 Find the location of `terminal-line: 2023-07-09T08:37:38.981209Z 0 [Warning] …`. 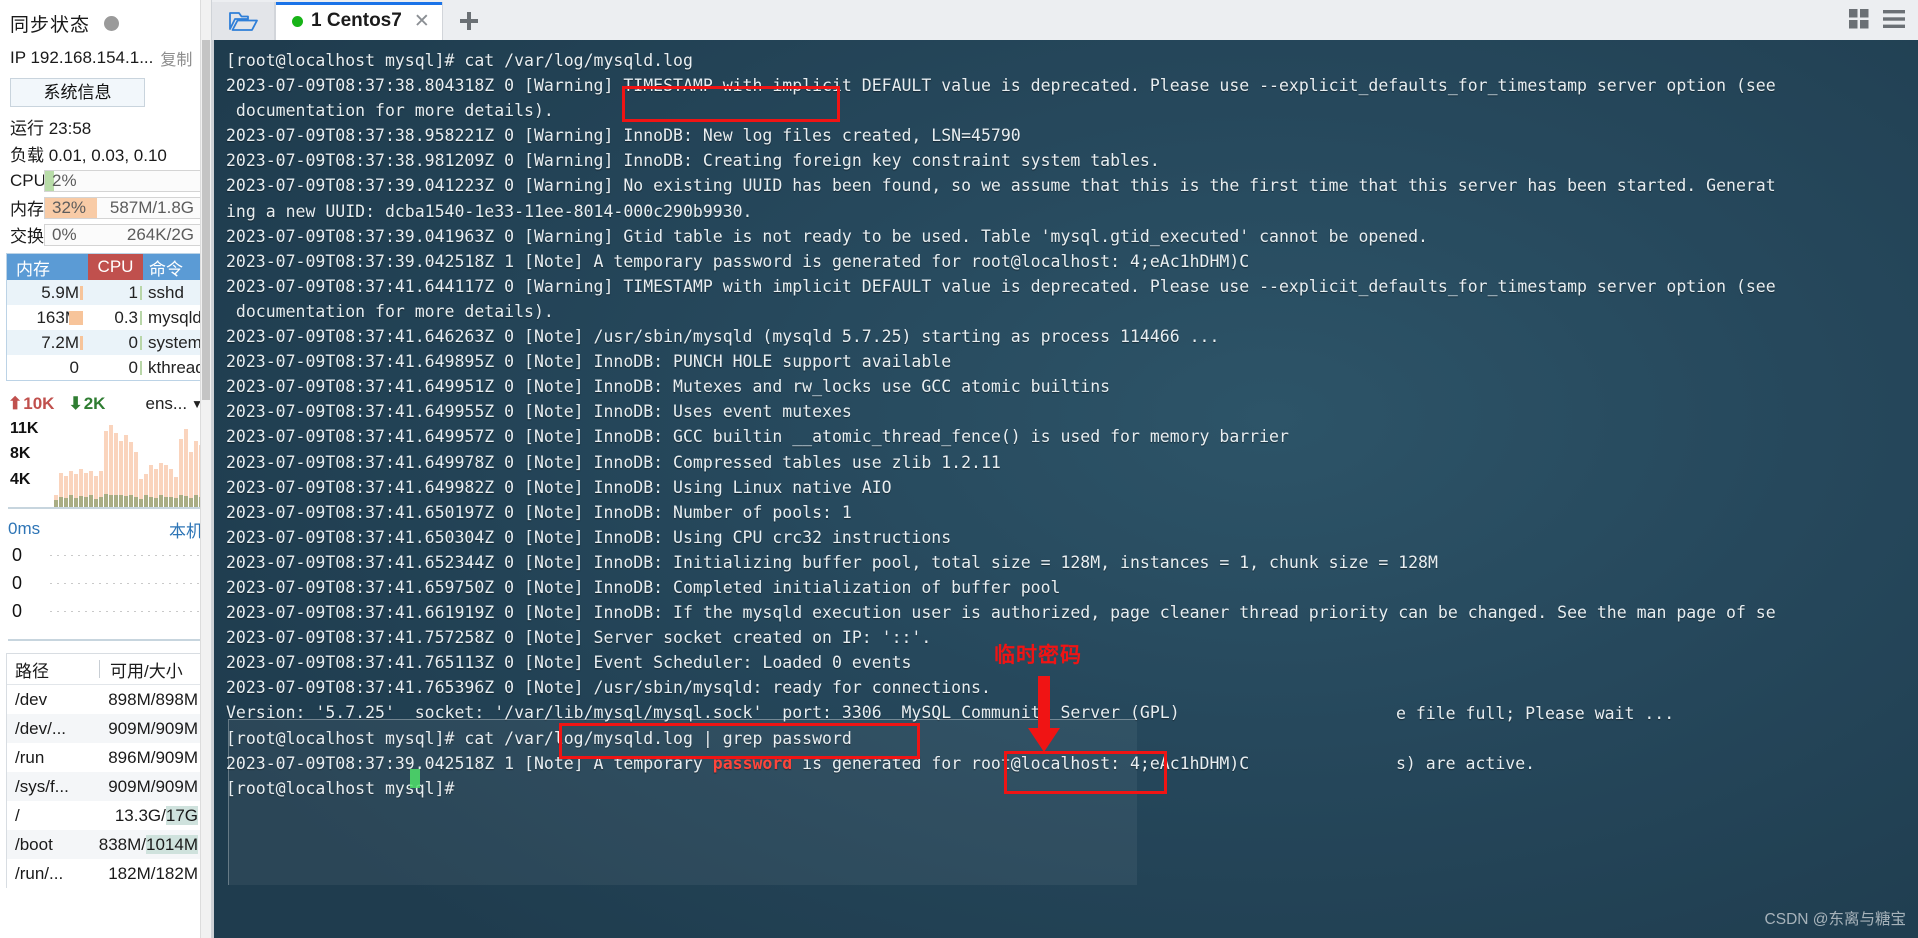

terminal-line: 2023-07-09T08:37:38.981209Z 0 [Warning] … is located at coordinates (693, 161).